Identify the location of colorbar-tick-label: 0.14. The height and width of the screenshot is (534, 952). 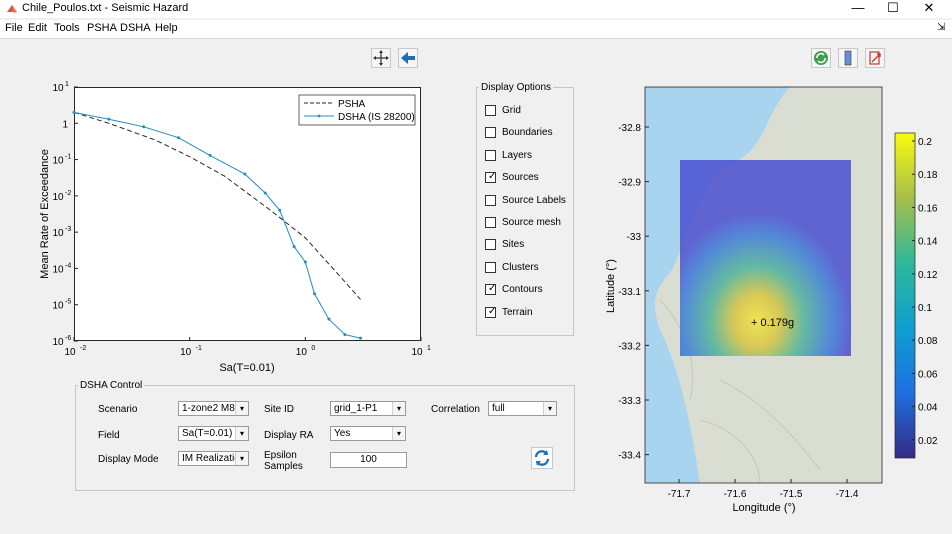
(928, 242).